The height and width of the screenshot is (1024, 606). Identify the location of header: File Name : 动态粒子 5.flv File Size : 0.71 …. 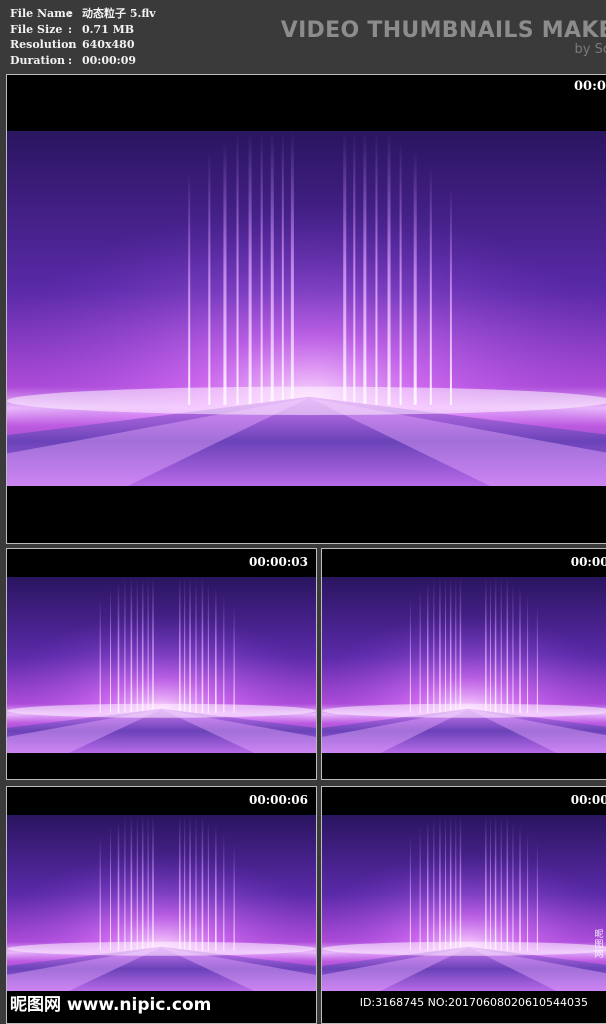
(303, 36).